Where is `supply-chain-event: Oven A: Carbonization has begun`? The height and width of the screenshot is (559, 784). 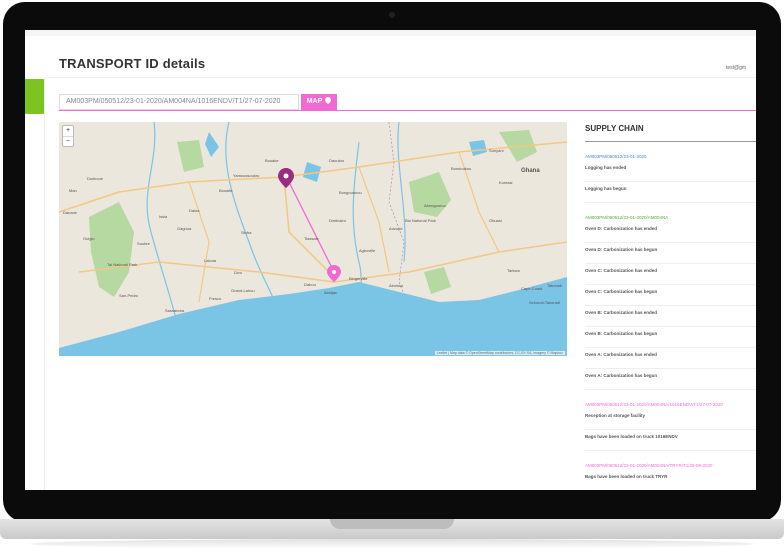 supply-chain-event: Oven A: Carbonization has begun is located at coordinates (670, 379).